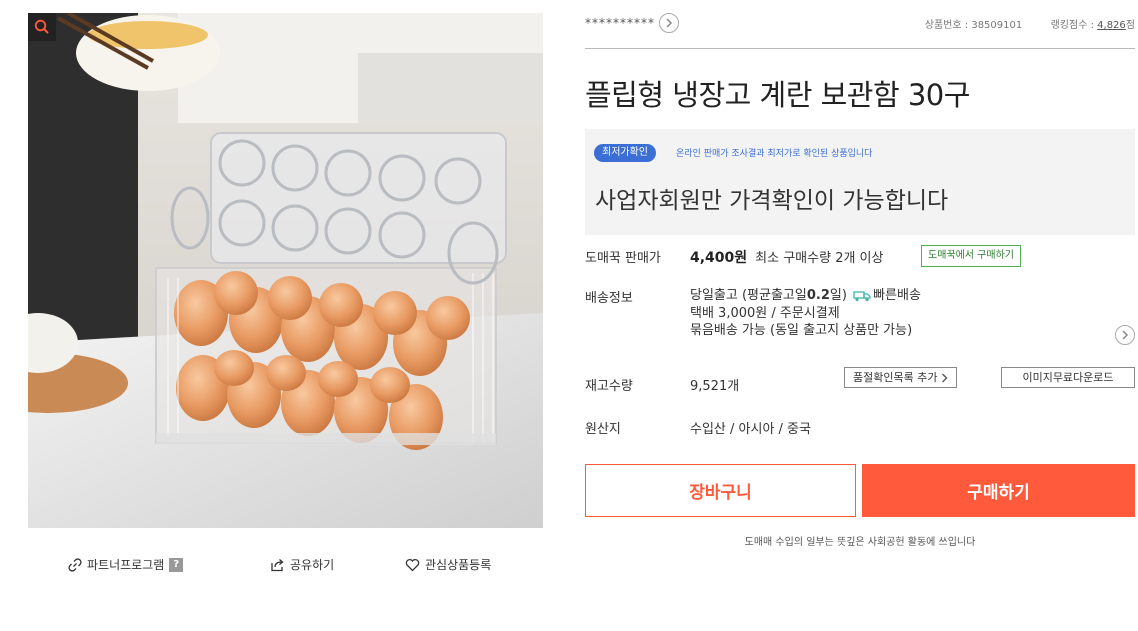 The image size is (1138, 631). I want to click on stock-row: 재고수량 9,521개 품절확인목록 추가 이미지무료다운로드, so click(860, 382).